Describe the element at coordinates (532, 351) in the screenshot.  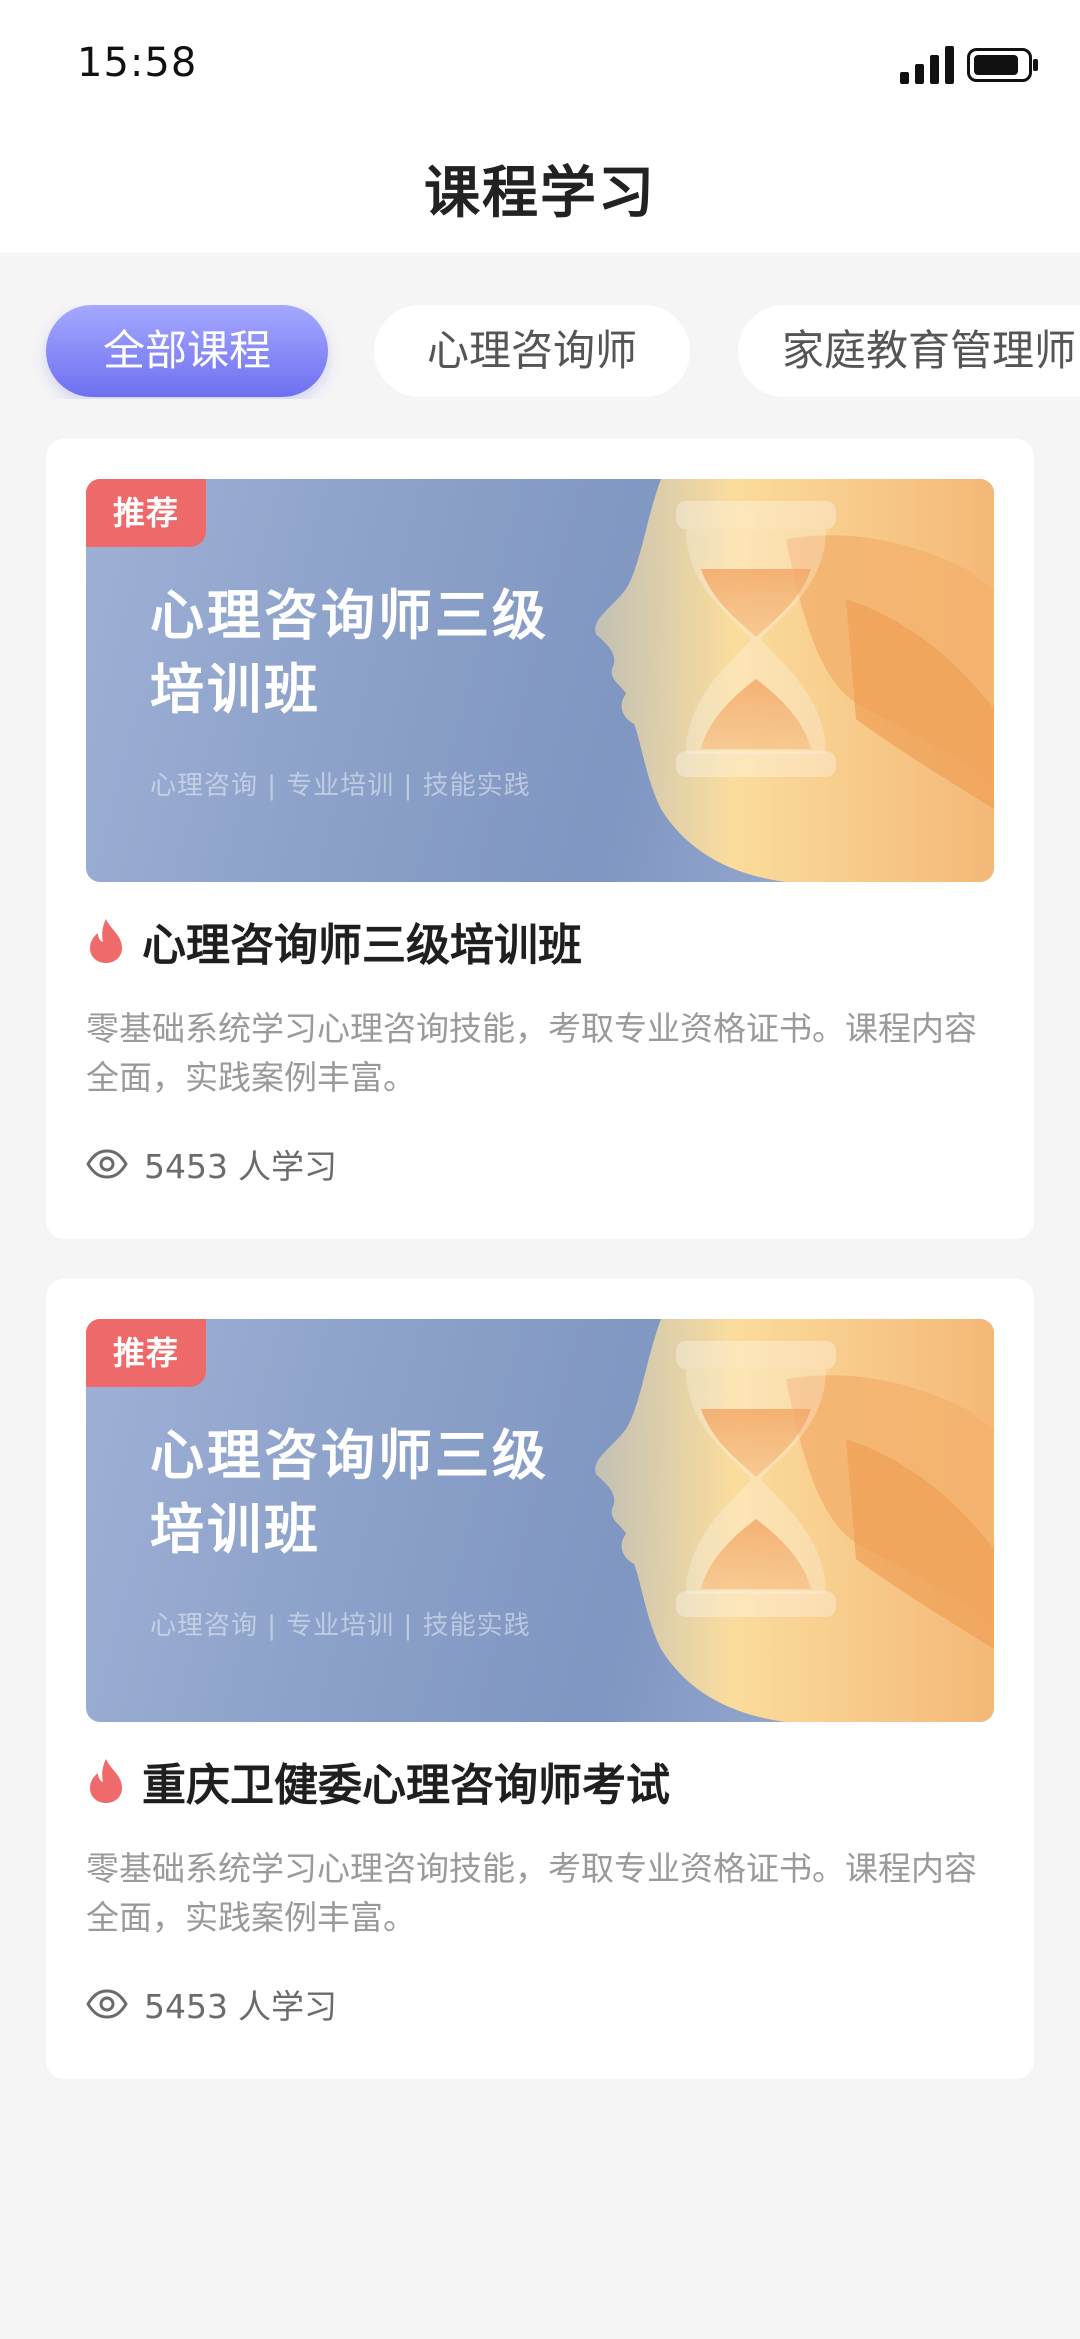
I see `tab-psychological-counselor: 心理咨询师` at that location.